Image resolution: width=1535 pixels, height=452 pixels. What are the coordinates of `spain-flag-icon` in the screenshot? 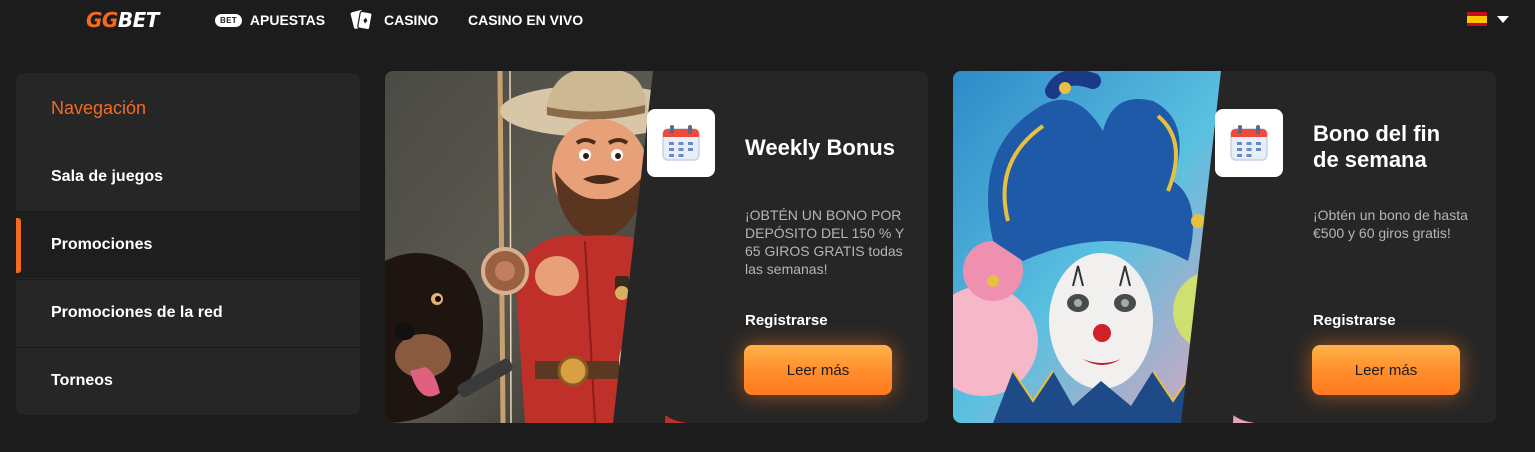 It's located at (1477, 19).